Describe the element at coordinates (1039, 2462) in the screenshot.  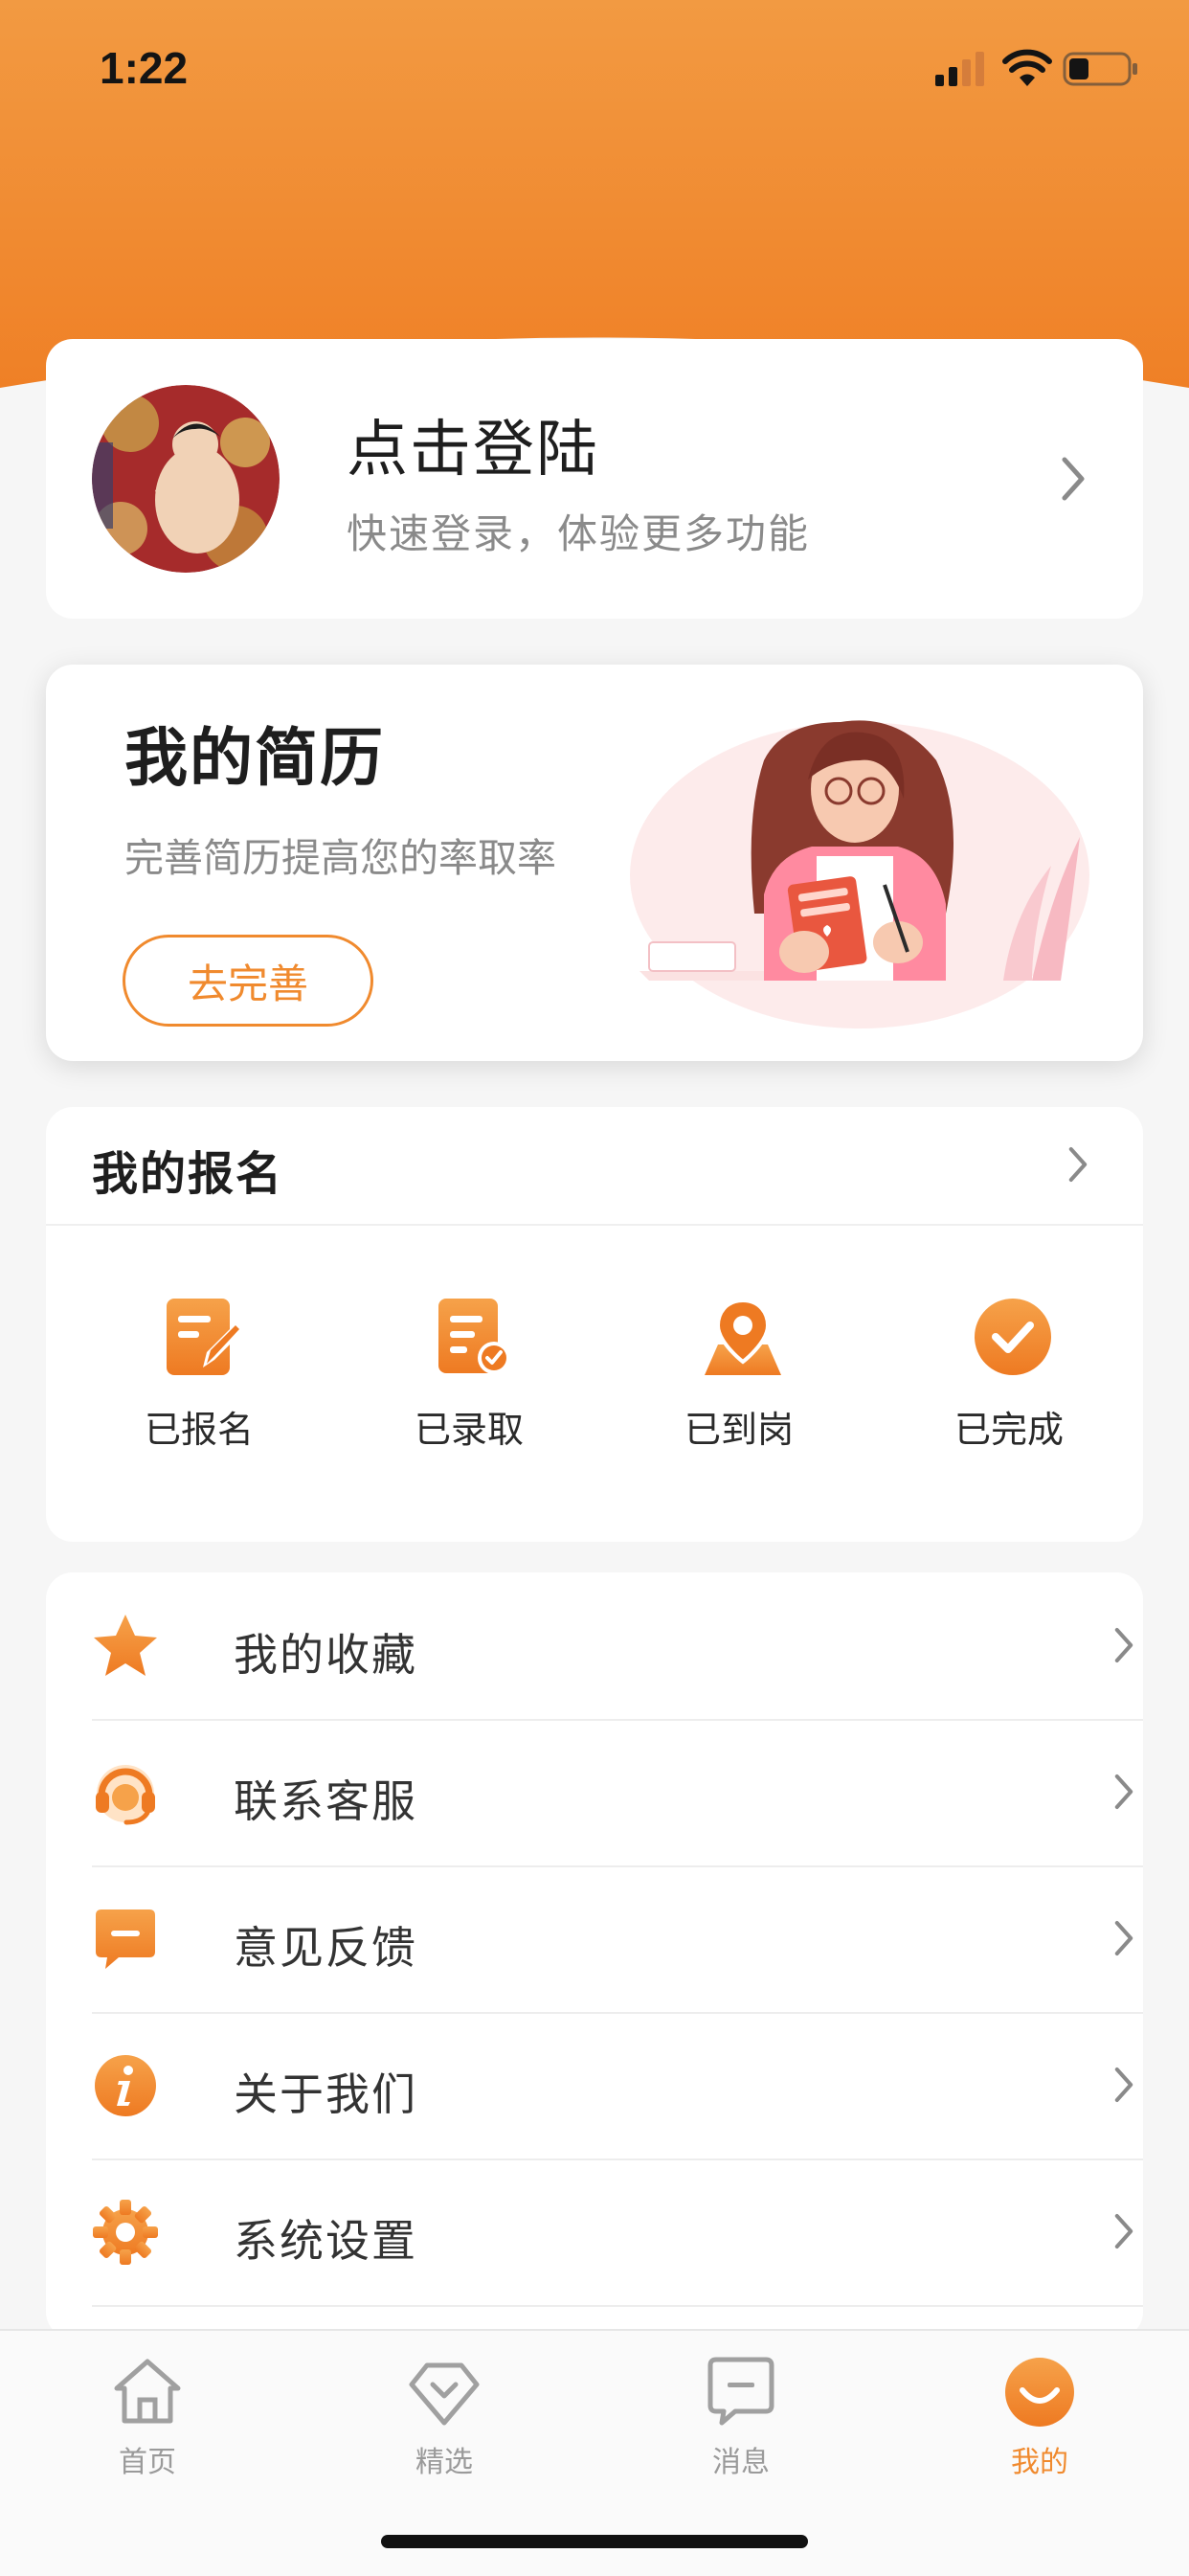
I see `tab-label: 我的` at that location.